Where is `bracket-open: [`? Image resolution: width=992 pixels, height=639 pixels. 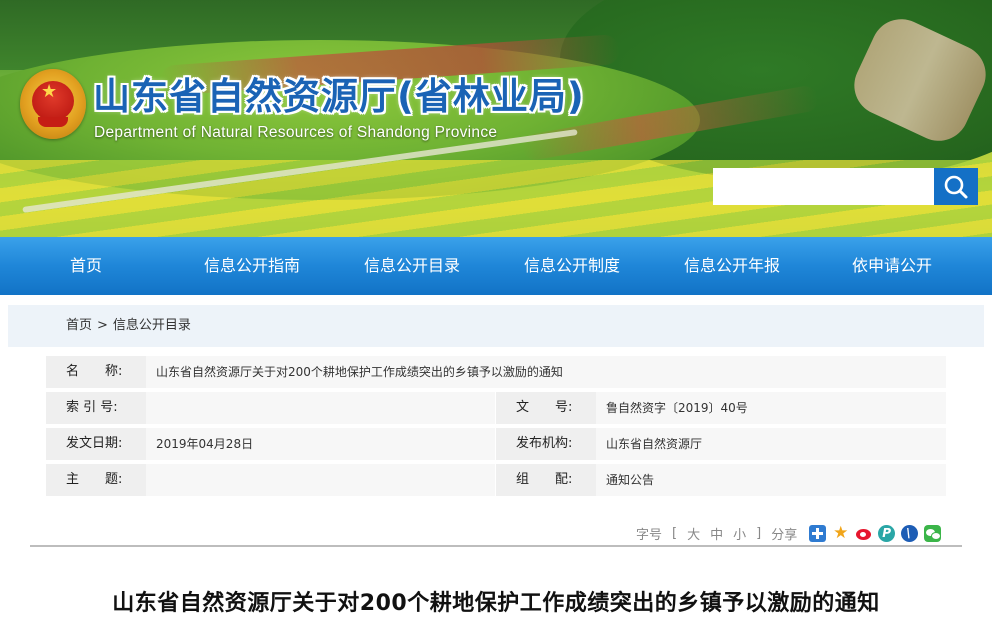 bracket-open: [ is located at coordinates (675, 533).